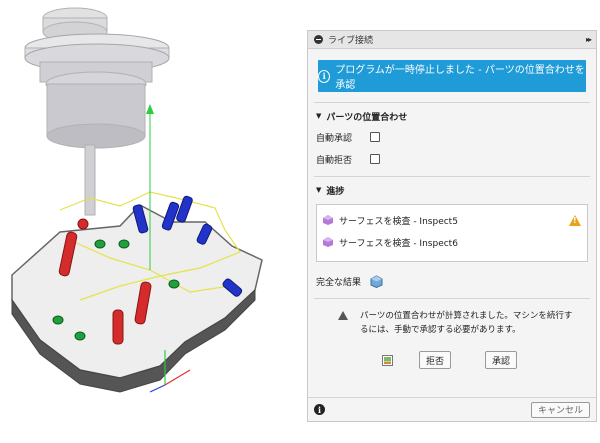 The height and width of the screenshot is (443, 600). I want to click on auto-reject-checkbox, so click(375, 159).